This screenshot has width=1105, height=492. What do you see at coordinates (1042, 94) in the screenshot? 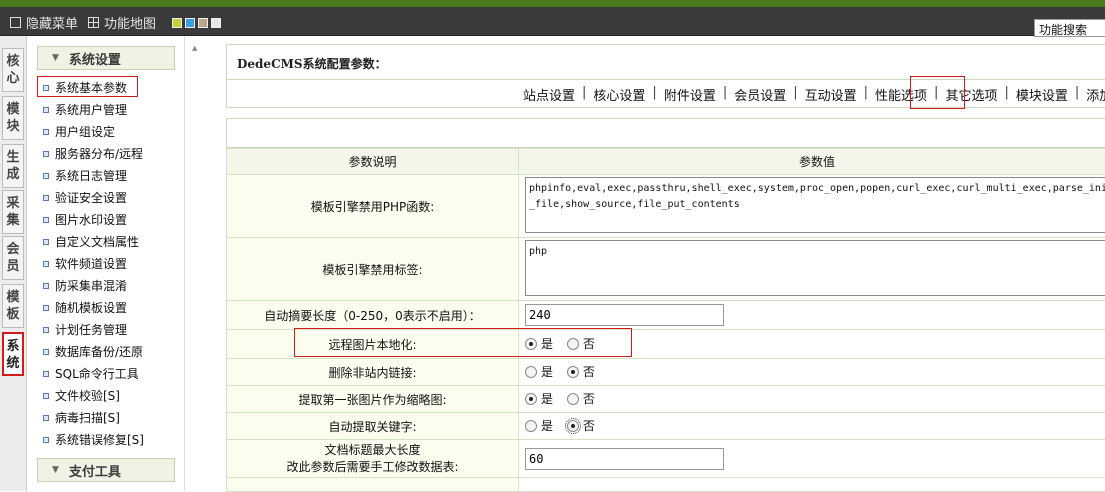
I see `config-tab: 模块设置` at bounding box center [1042, 94].